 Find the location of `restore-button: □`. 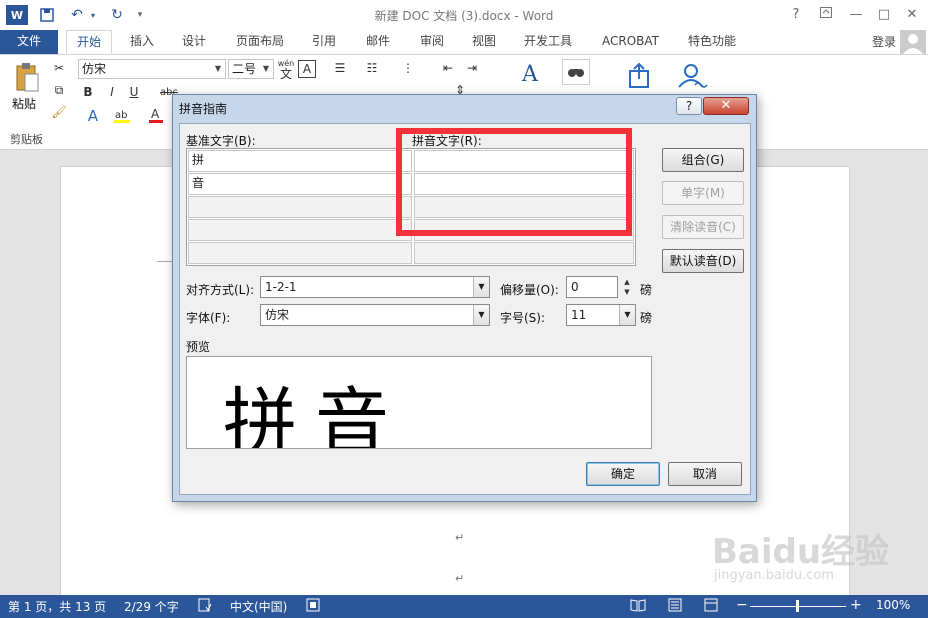

restore-button: □ is located at coordinates (884, 15).